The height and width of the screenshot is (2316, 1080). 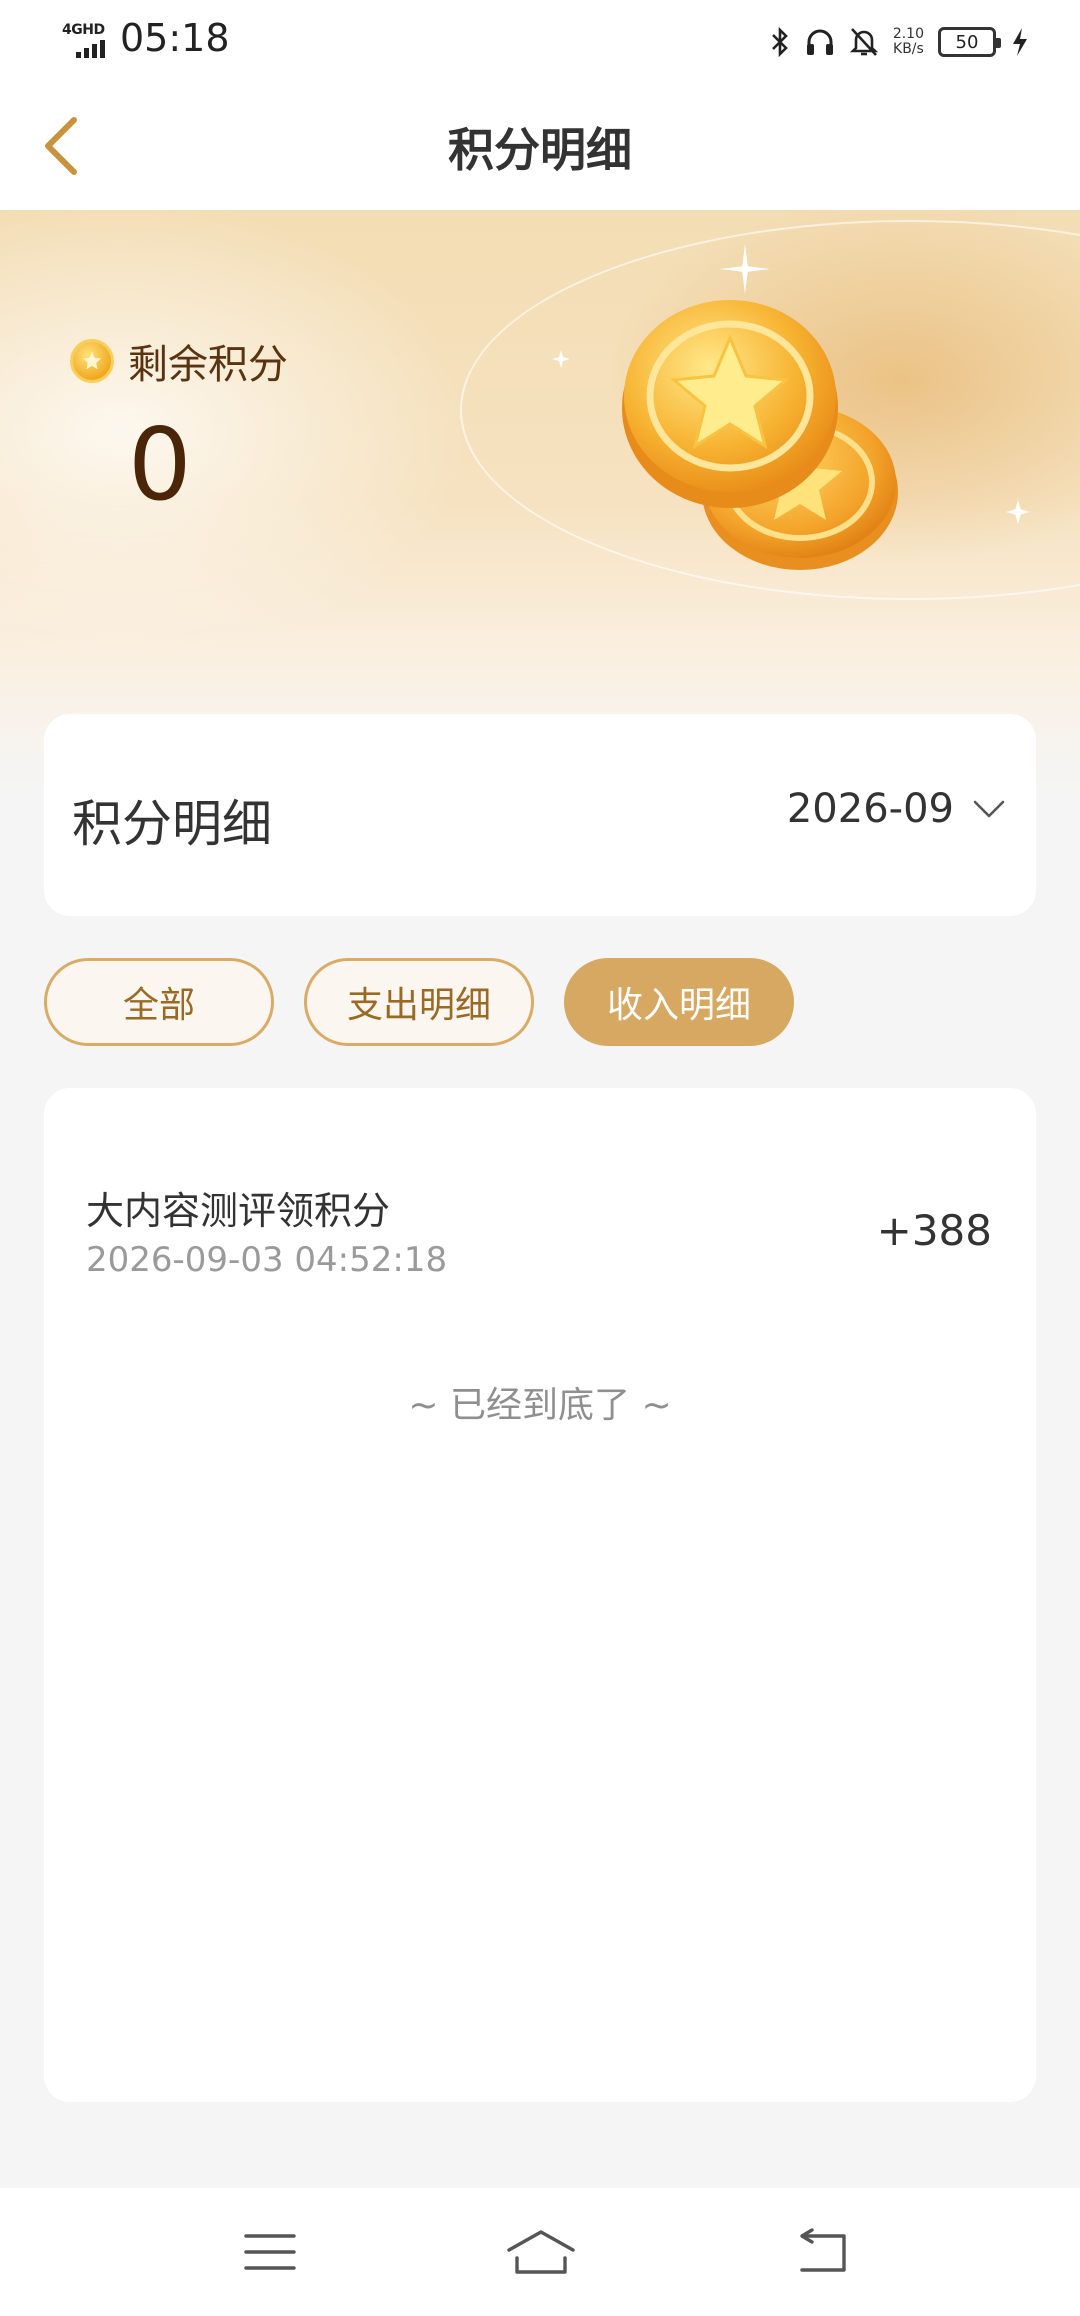 I want to click on signal-indicator: 4GHD, so click(x=86, y=41).